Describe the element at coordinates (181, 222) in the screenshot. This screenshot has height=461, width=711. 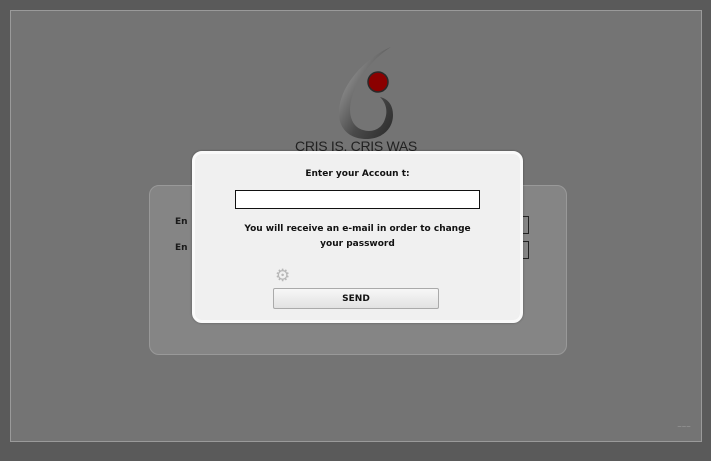
I see `username-label: Ente` at that location.